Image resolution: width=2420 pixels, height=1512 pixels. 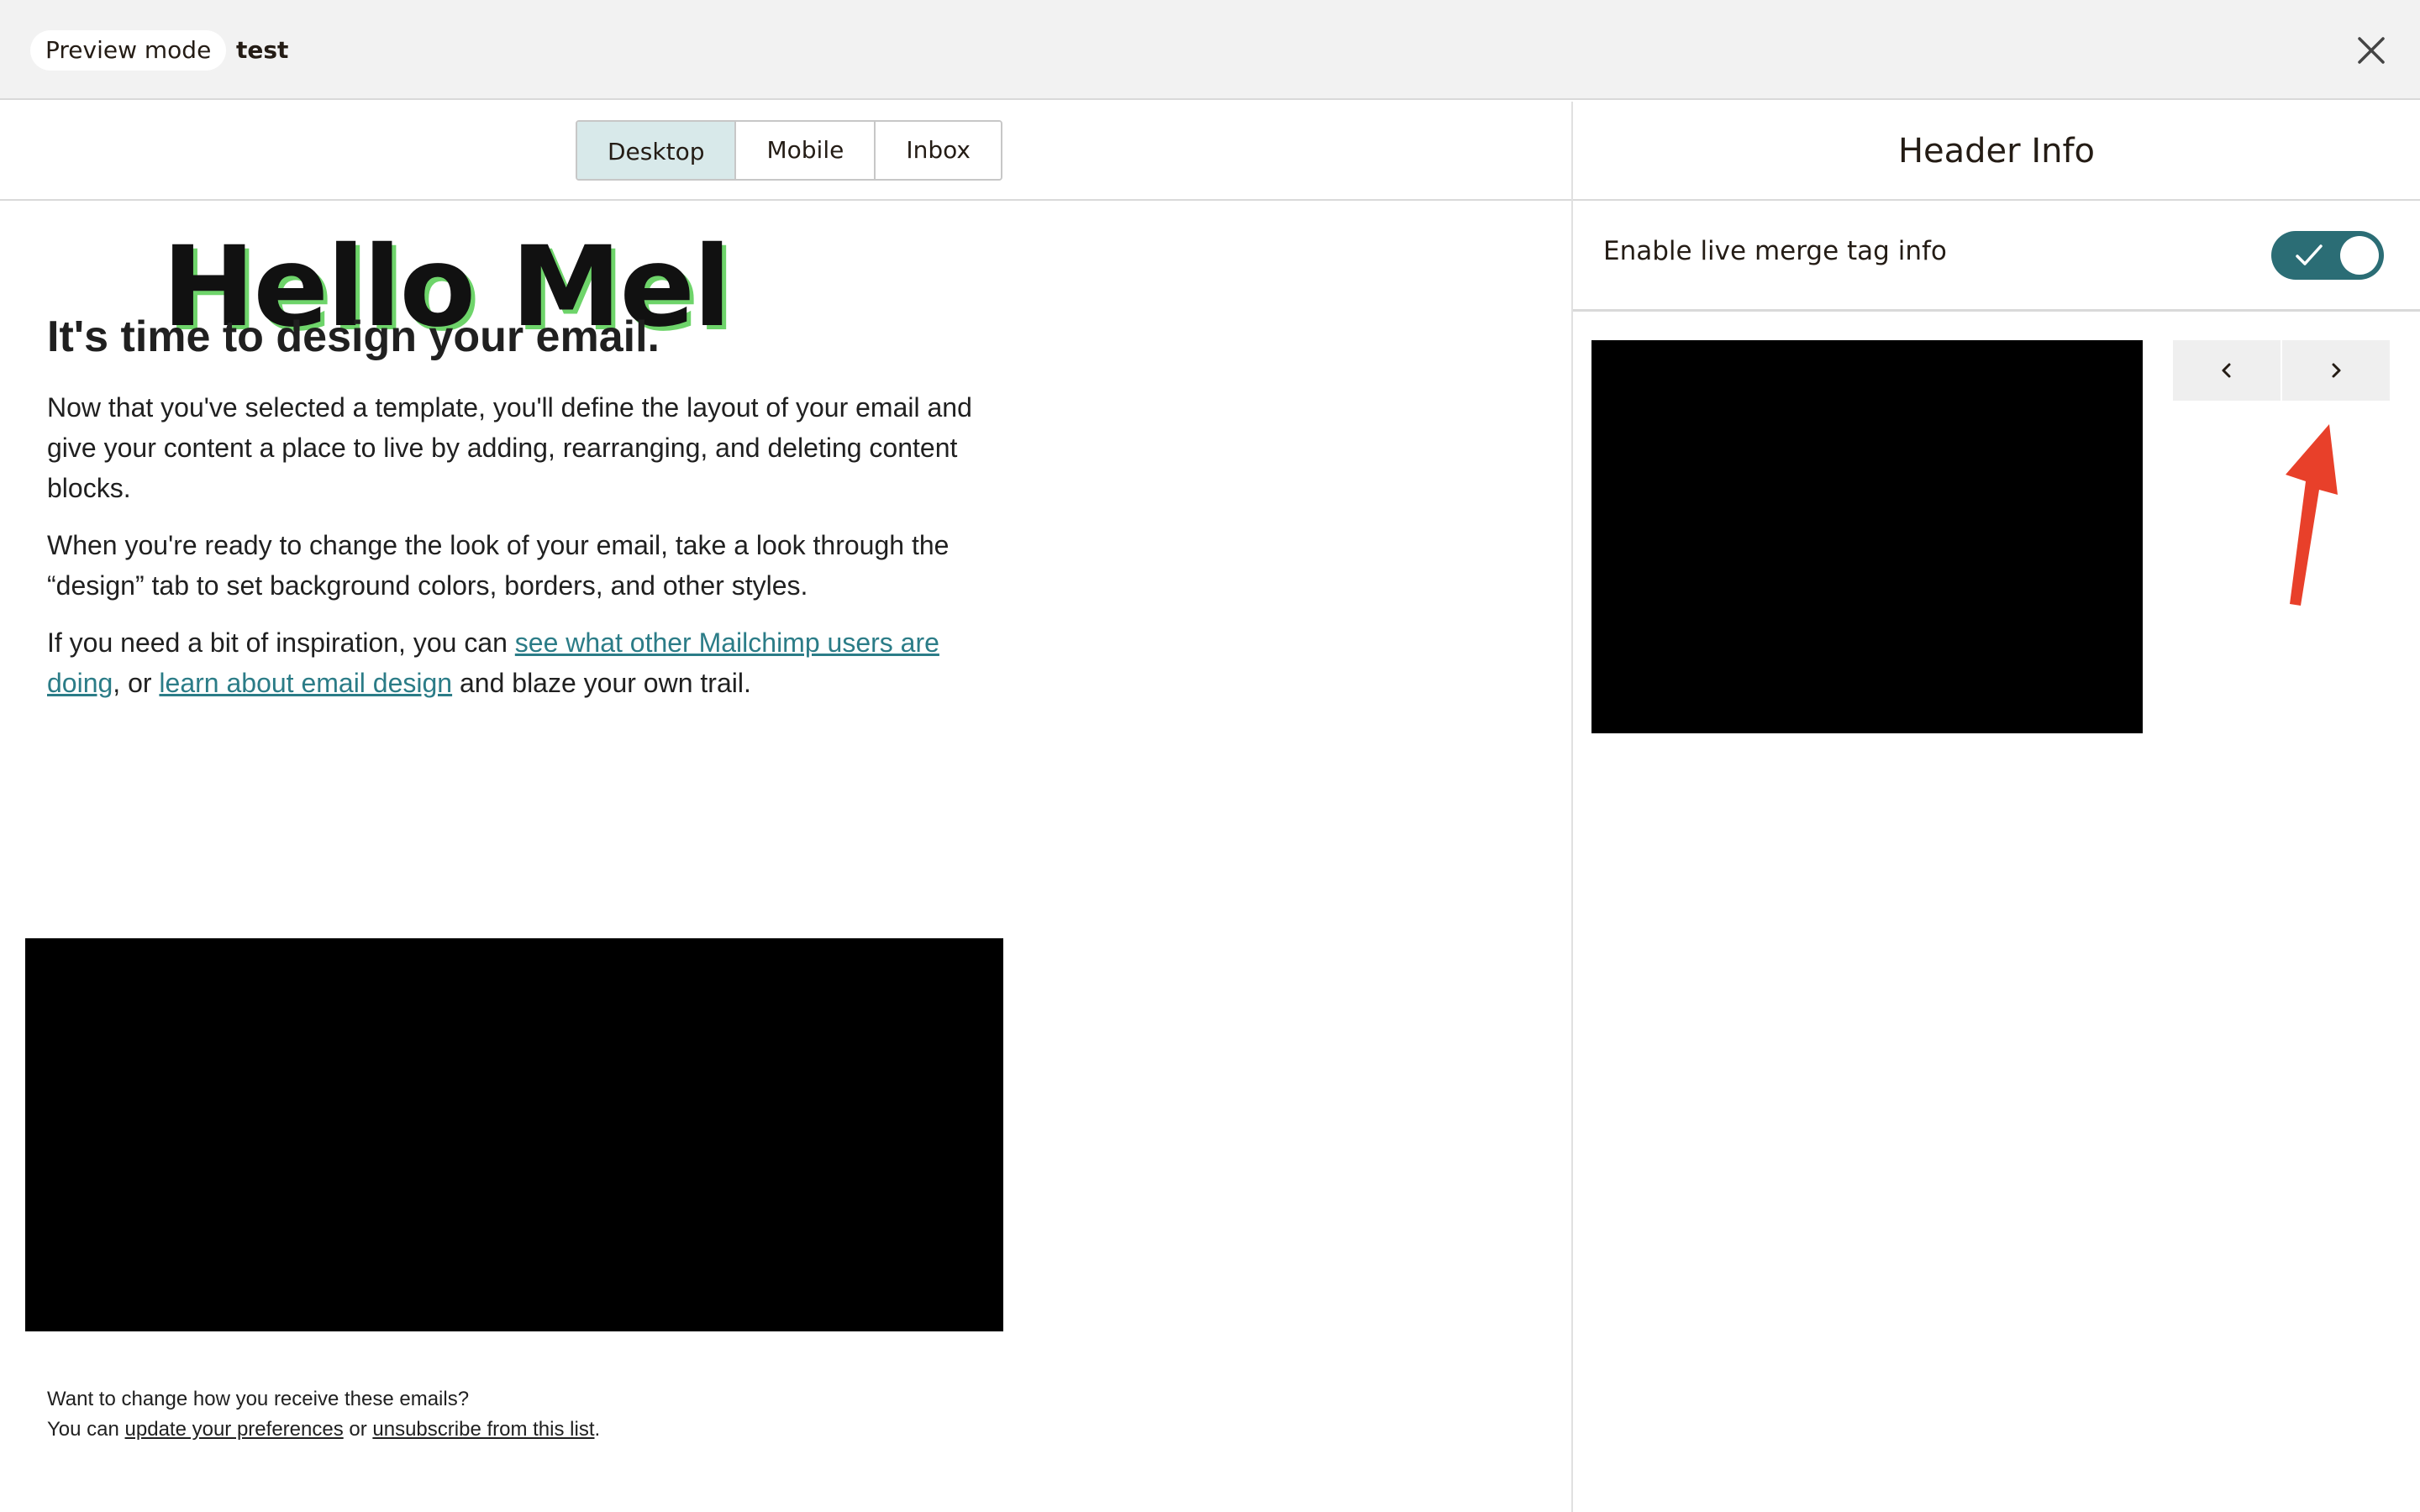 I want to click on merge-tag-toggle-label: Enable live merge tag info, so click(x=1775, y=251).